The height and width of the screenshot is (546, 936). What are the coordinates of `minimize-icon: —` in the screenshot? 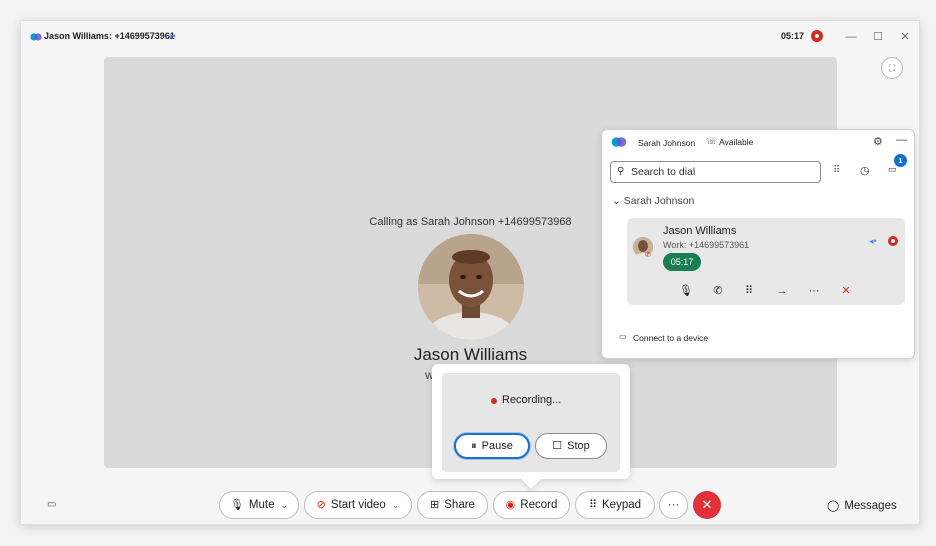 It's located at (851, 37).